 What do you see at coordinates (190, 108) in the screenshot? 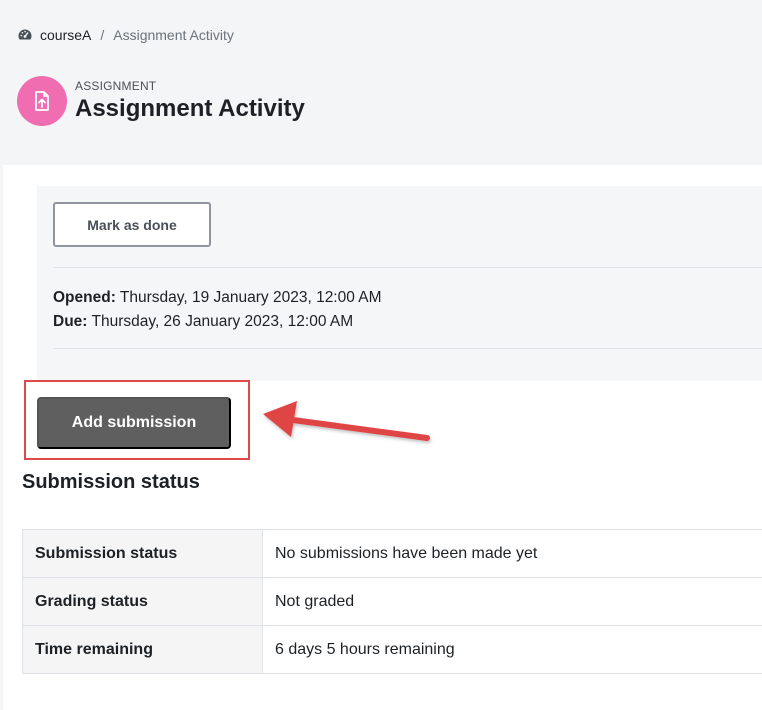
I see `page-title: Assignment Activity` at bounding box center [190, 108].